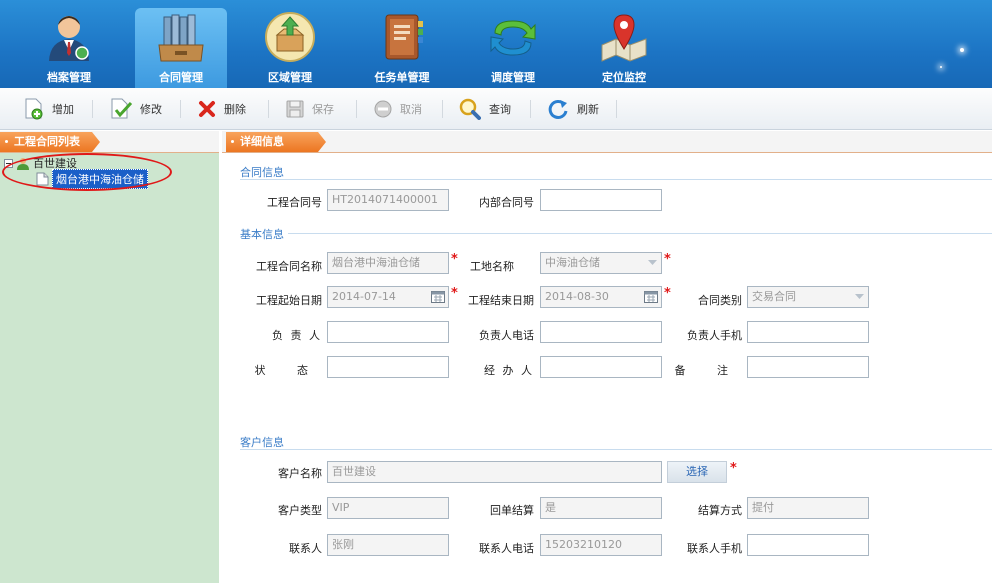  Describe the element at coordinates (262, 141) in the screenshot. I see `detail-title: 详细信息` at that location.